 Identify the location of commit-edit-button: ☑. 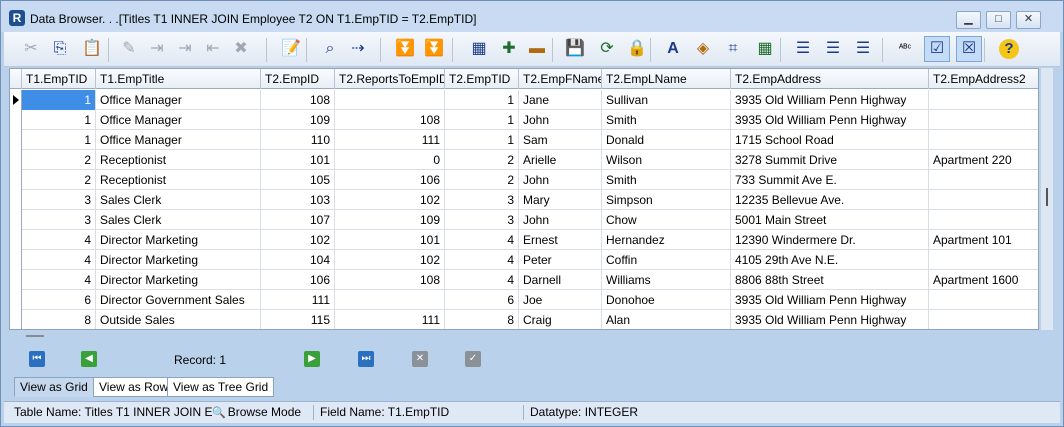
(937, 49).